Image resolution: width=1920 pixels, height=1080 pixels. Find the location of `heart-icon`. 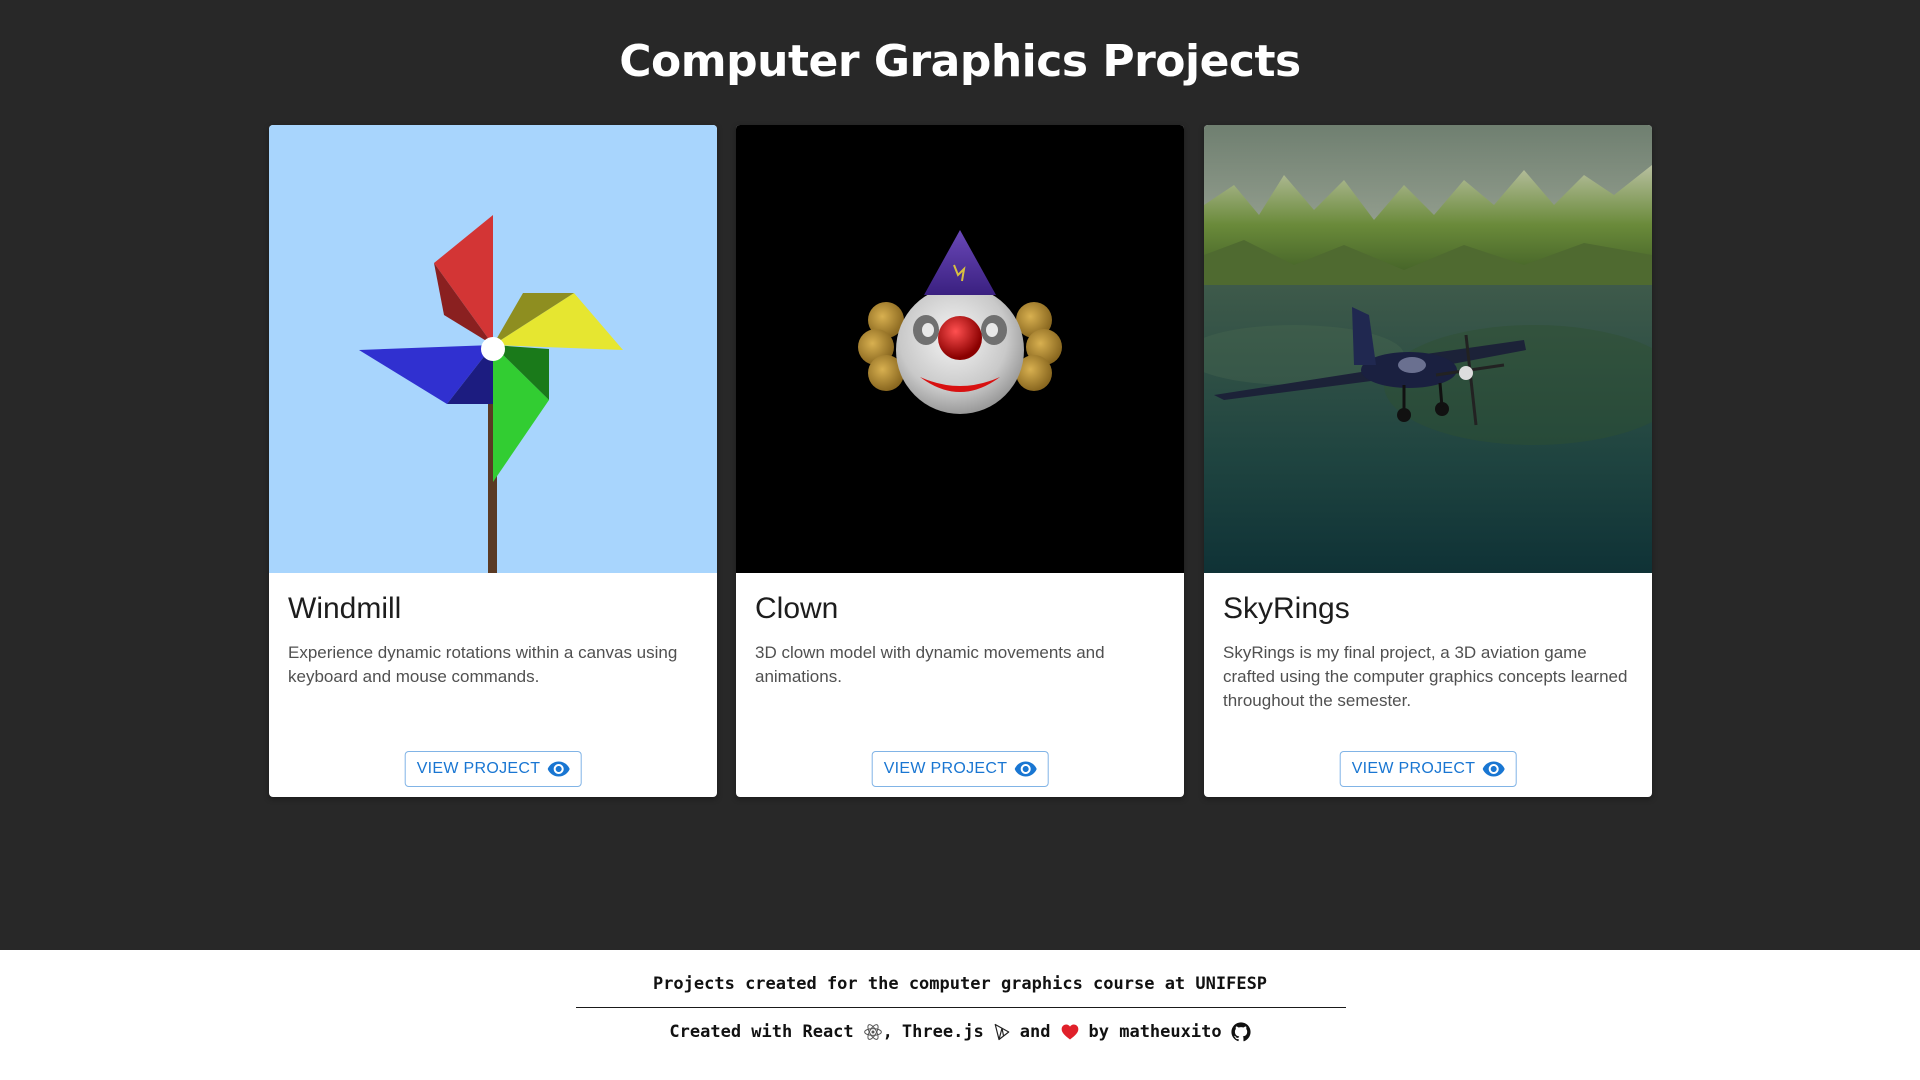

heart-icon is located at coordinates (1069, 1032).